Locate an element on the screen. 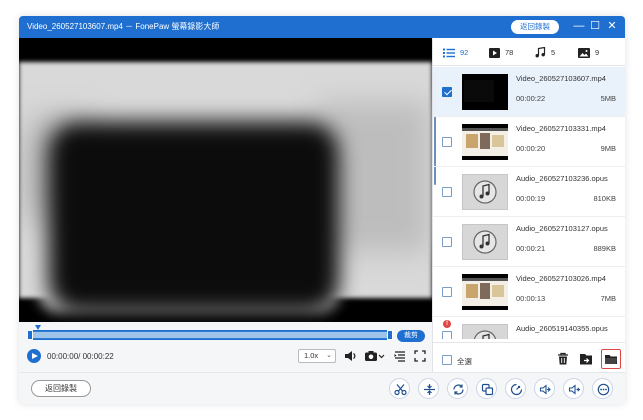 The width and height of the screenshot is (643, 420). item-filename: Audio_260519140355.opus is located at coordinates (562, 328).